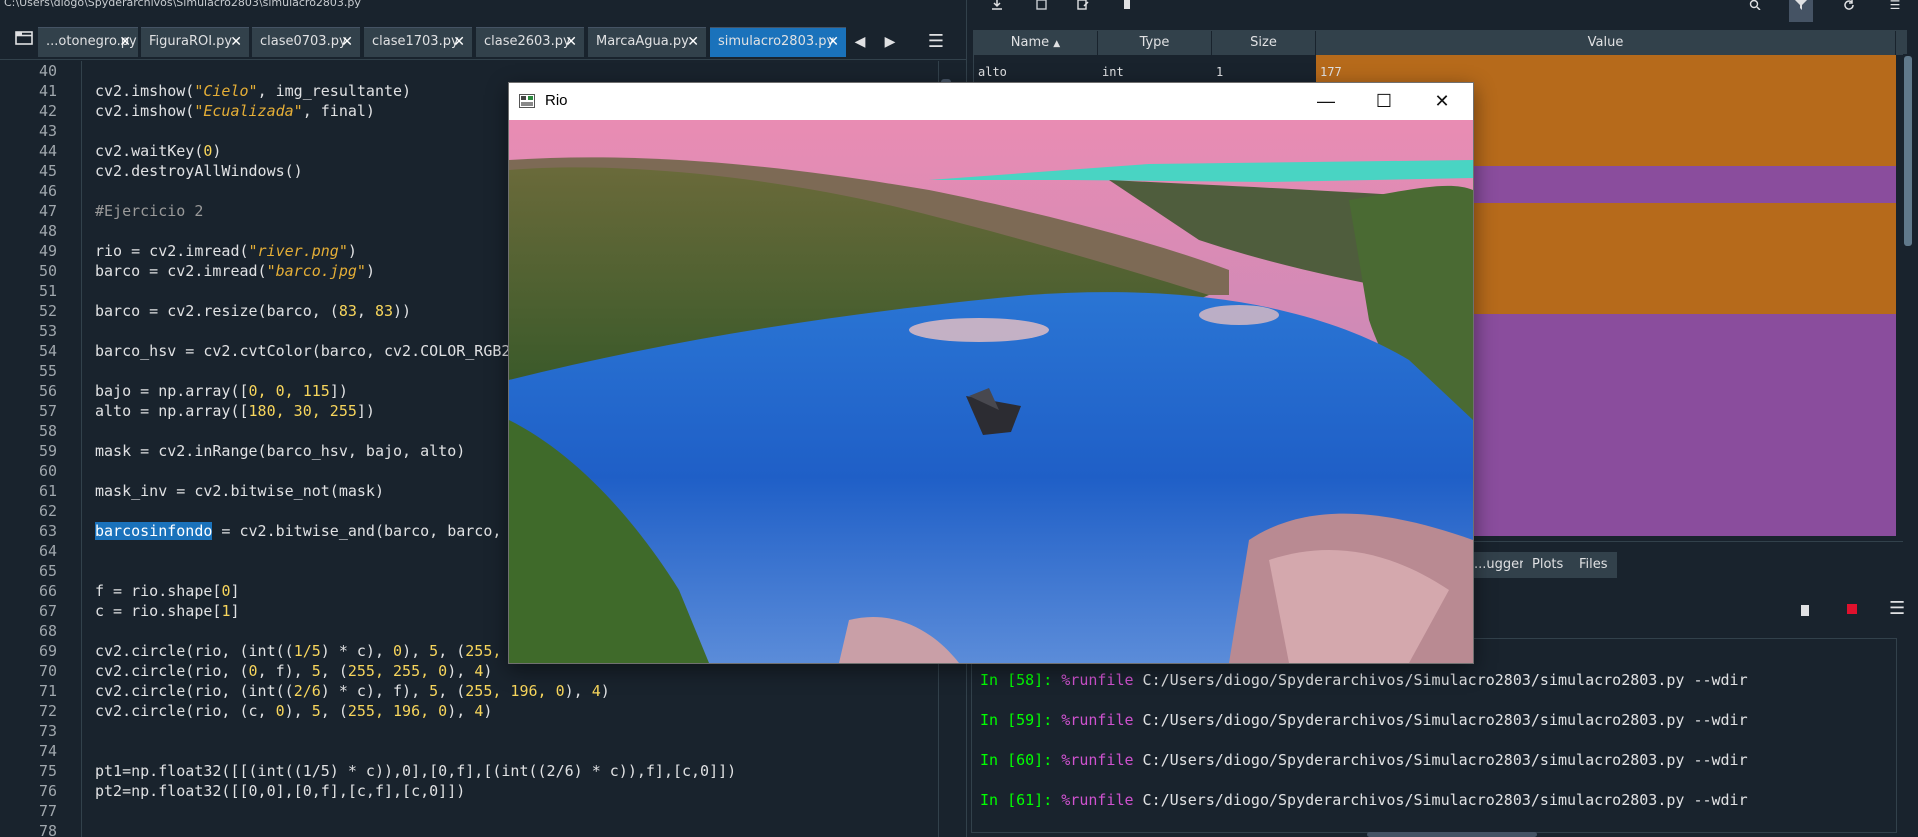 The width and height of the screenshot is (1918, 837). I want to click on line-number: 47, so click(47, 211).